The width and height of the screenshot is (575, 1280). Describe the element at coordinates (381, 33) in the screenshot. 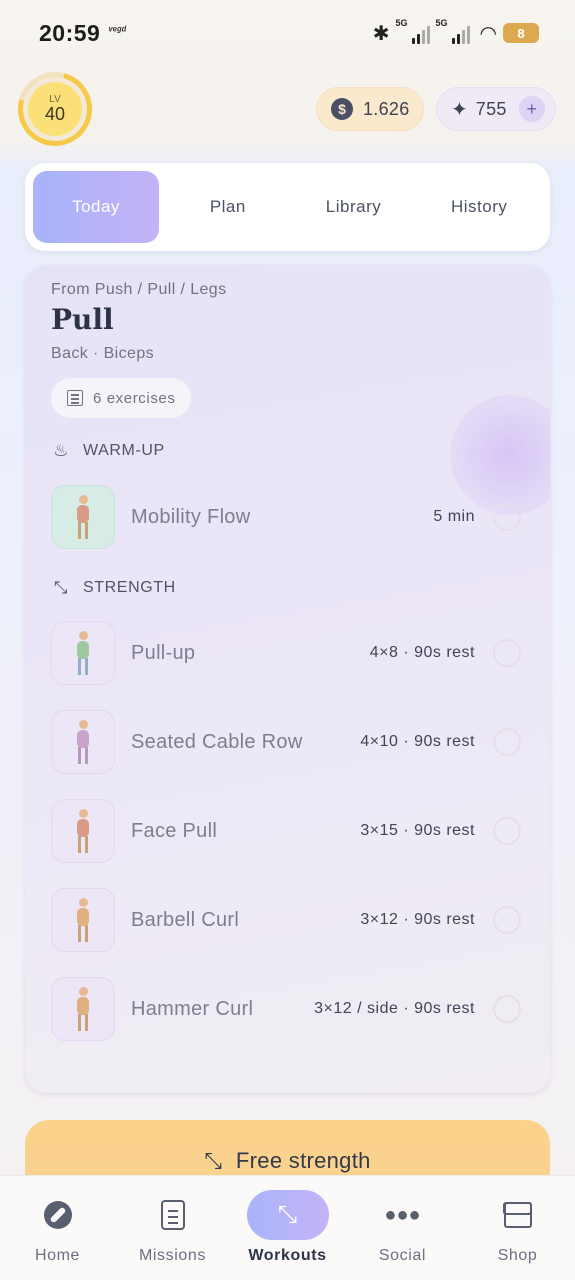

I see `bluetooth-icon: ✱` at that location.